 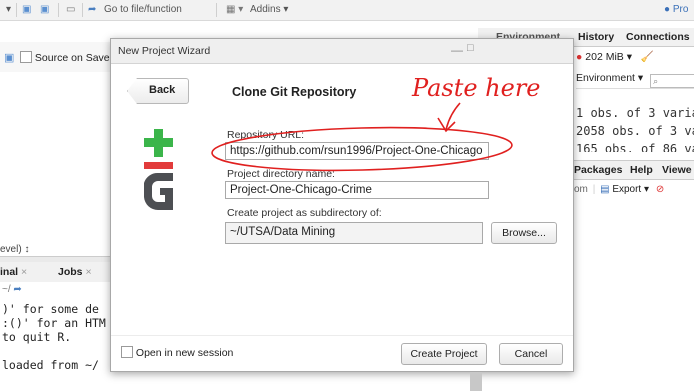 What do you see at coordinates (658, 37) in the screenshot?
I see `tab-connections: Connections` at bounding box center [658, 37].